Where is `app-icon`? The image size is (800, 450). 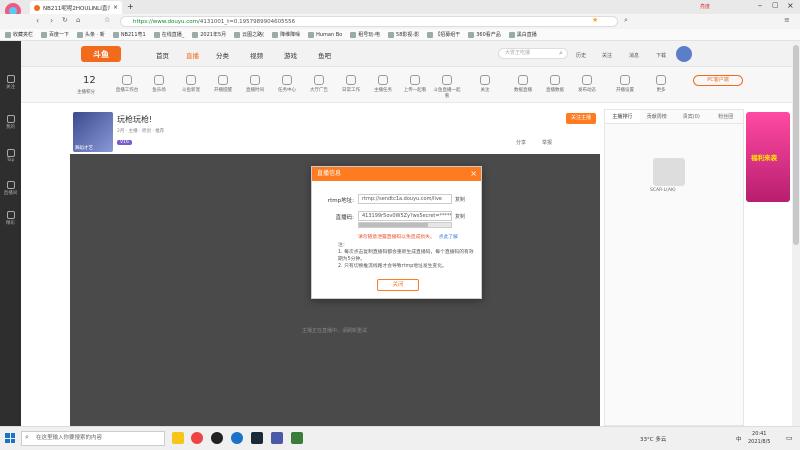
app-icon is located at coordinates (297, 438).